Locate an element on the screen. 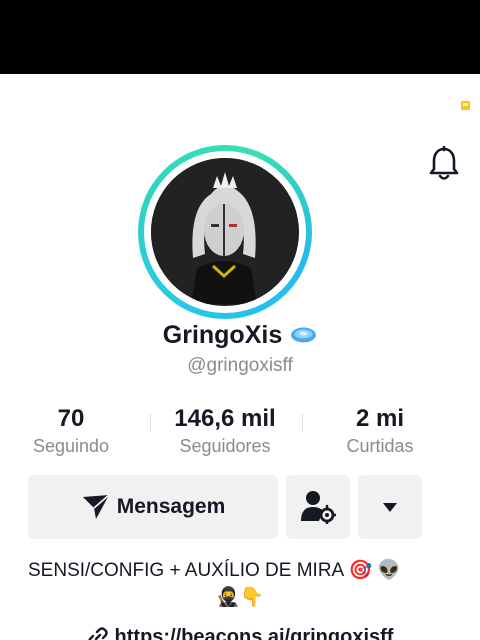 The height and width of the screenshot is (640, 480). stat-label: Seguindo is located at coordinates (71, 446).